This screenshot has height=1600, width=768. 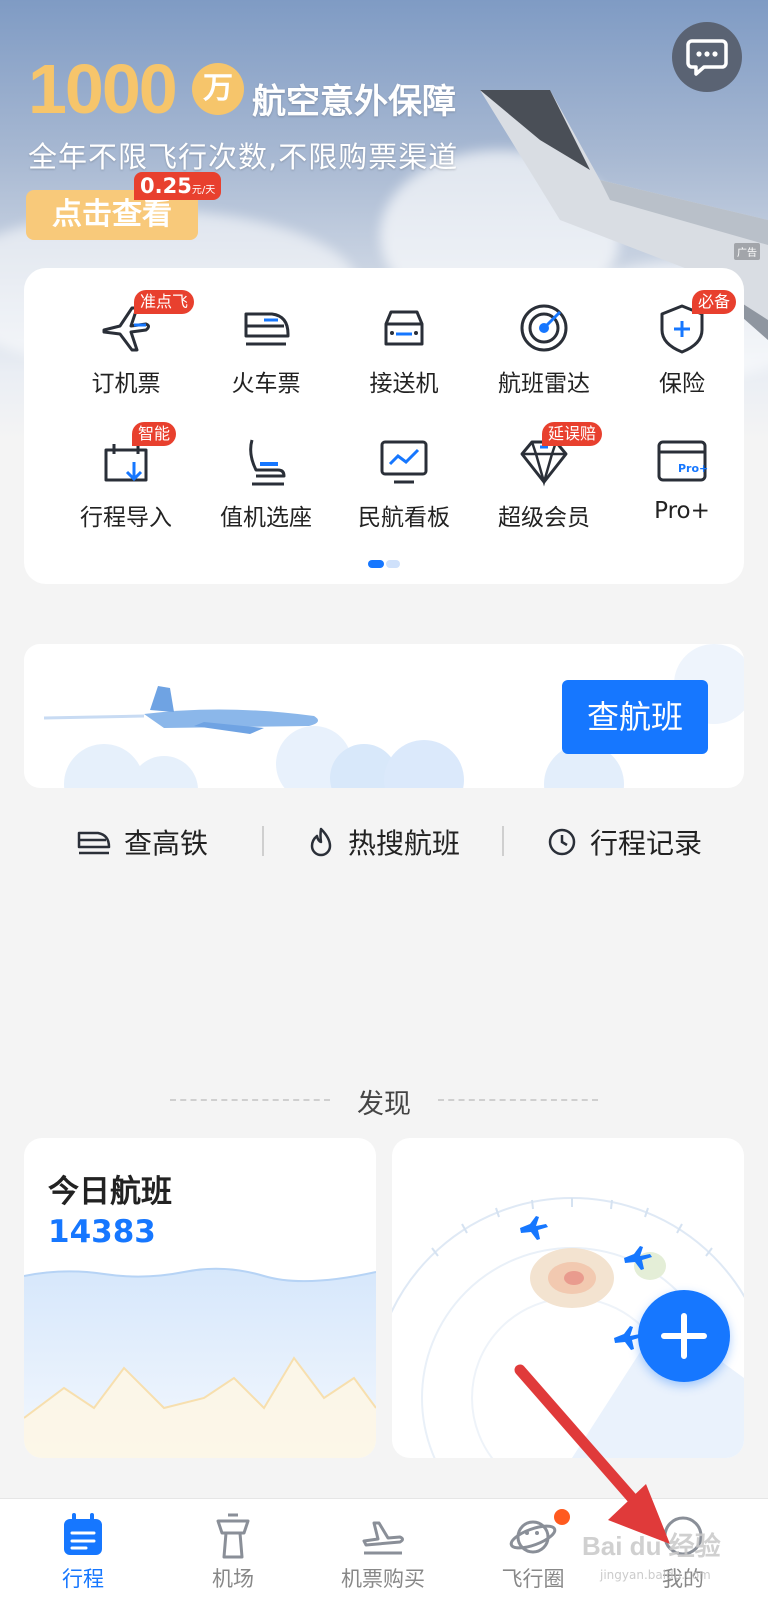 What do you see at coordinates (404, 384) in the screenshot?
I see `service-label: 接送机` at bounding box center [404, 384].